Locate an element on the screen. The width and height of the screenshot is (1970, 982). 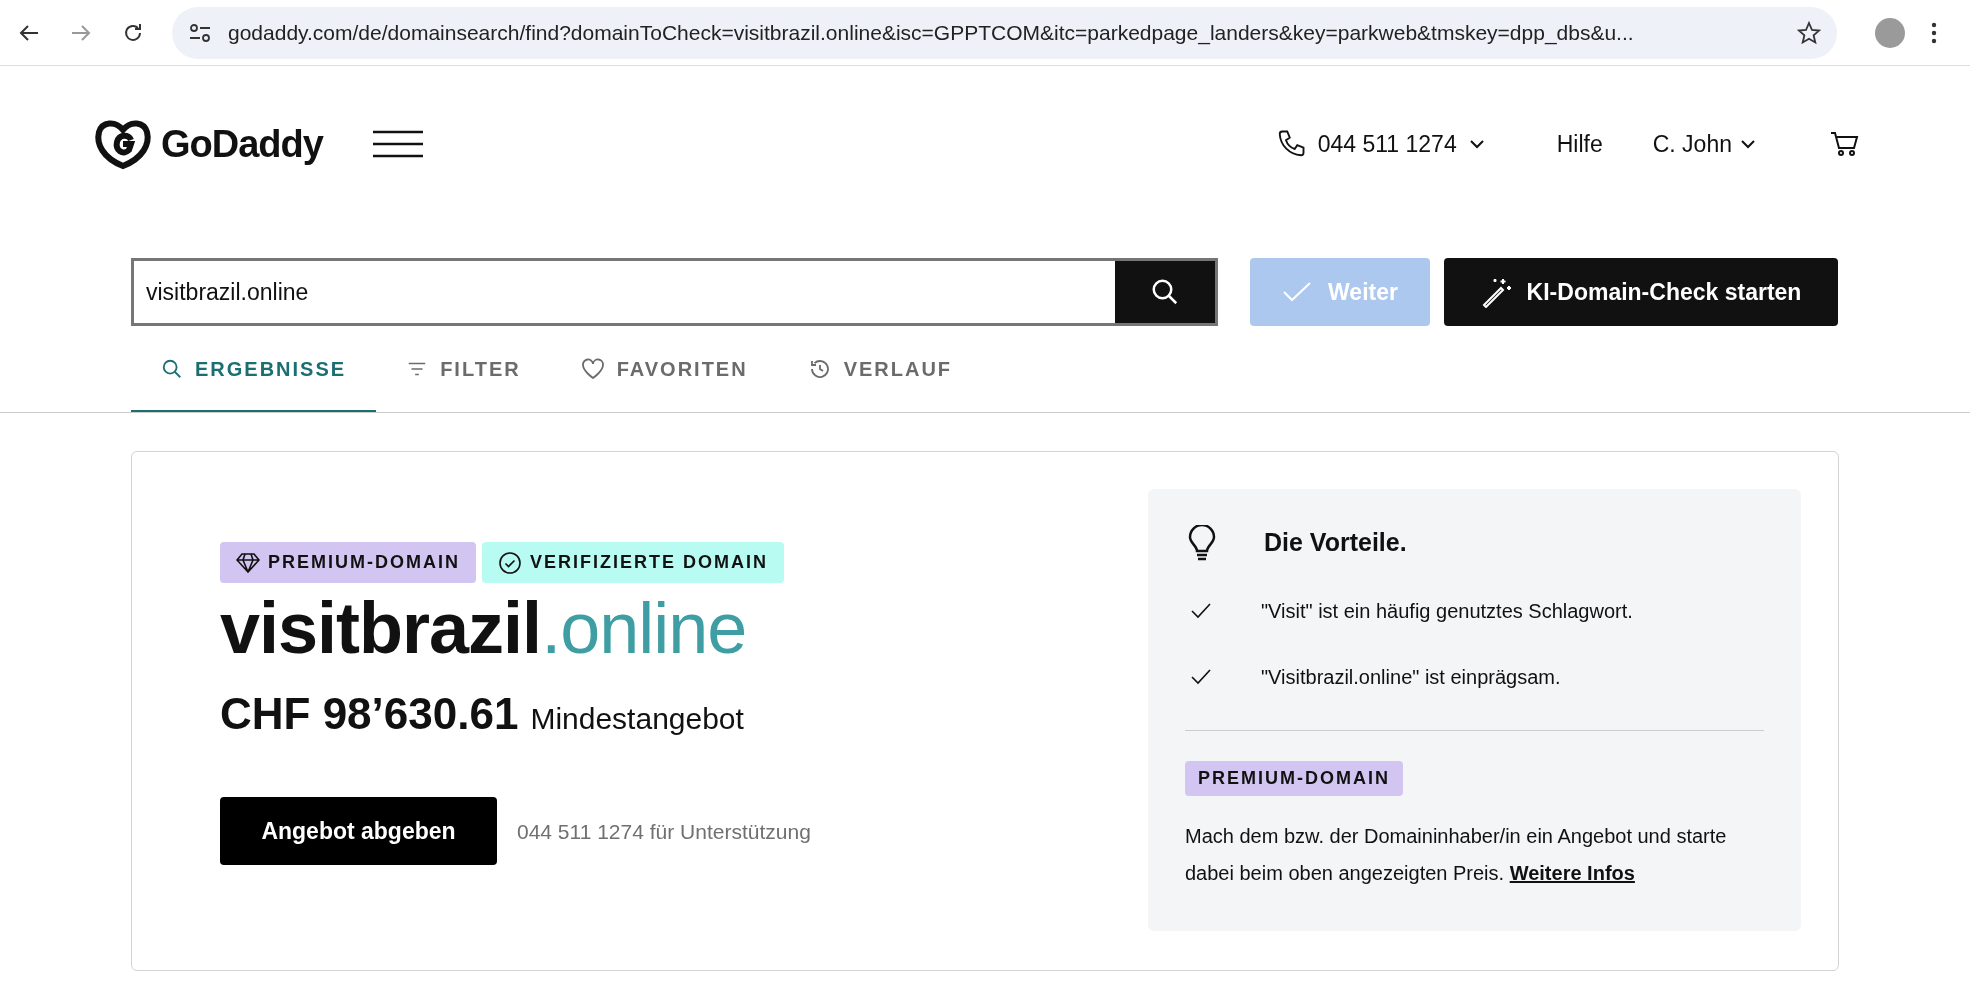
site-settings-icon is located at coordinates (200, 32).